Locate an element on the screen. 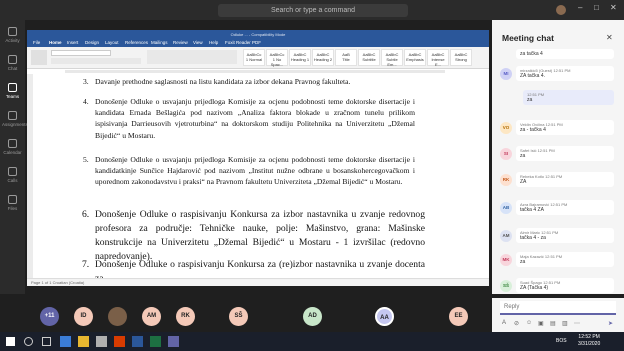 This screenshot has width=624, height=351. chat-message: za tačka 4 is located at coordinates (565, 54).